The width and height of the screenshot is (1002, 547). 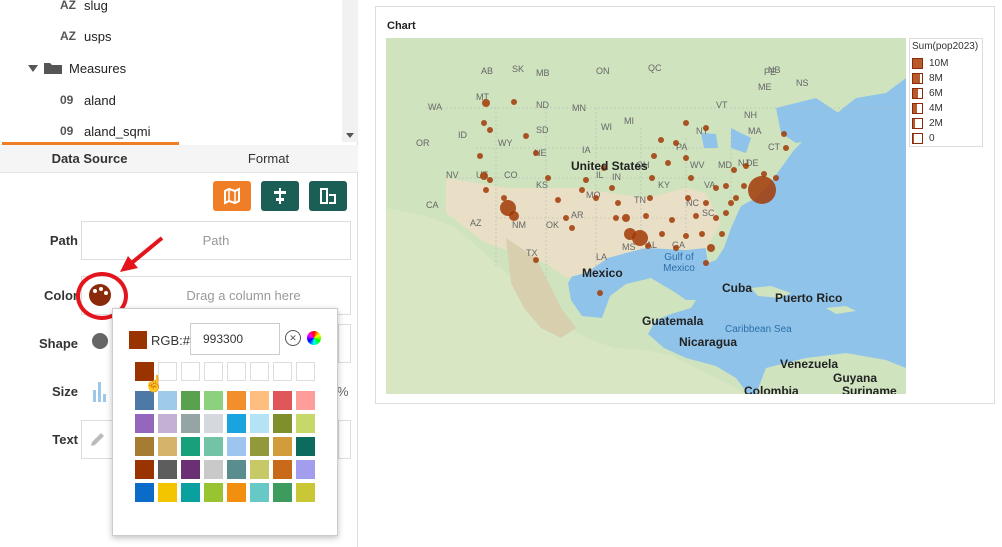 What do you see at coordinates (328, 196) in the screenshot?
I see `layout-button` at bounding box center [328, 196].